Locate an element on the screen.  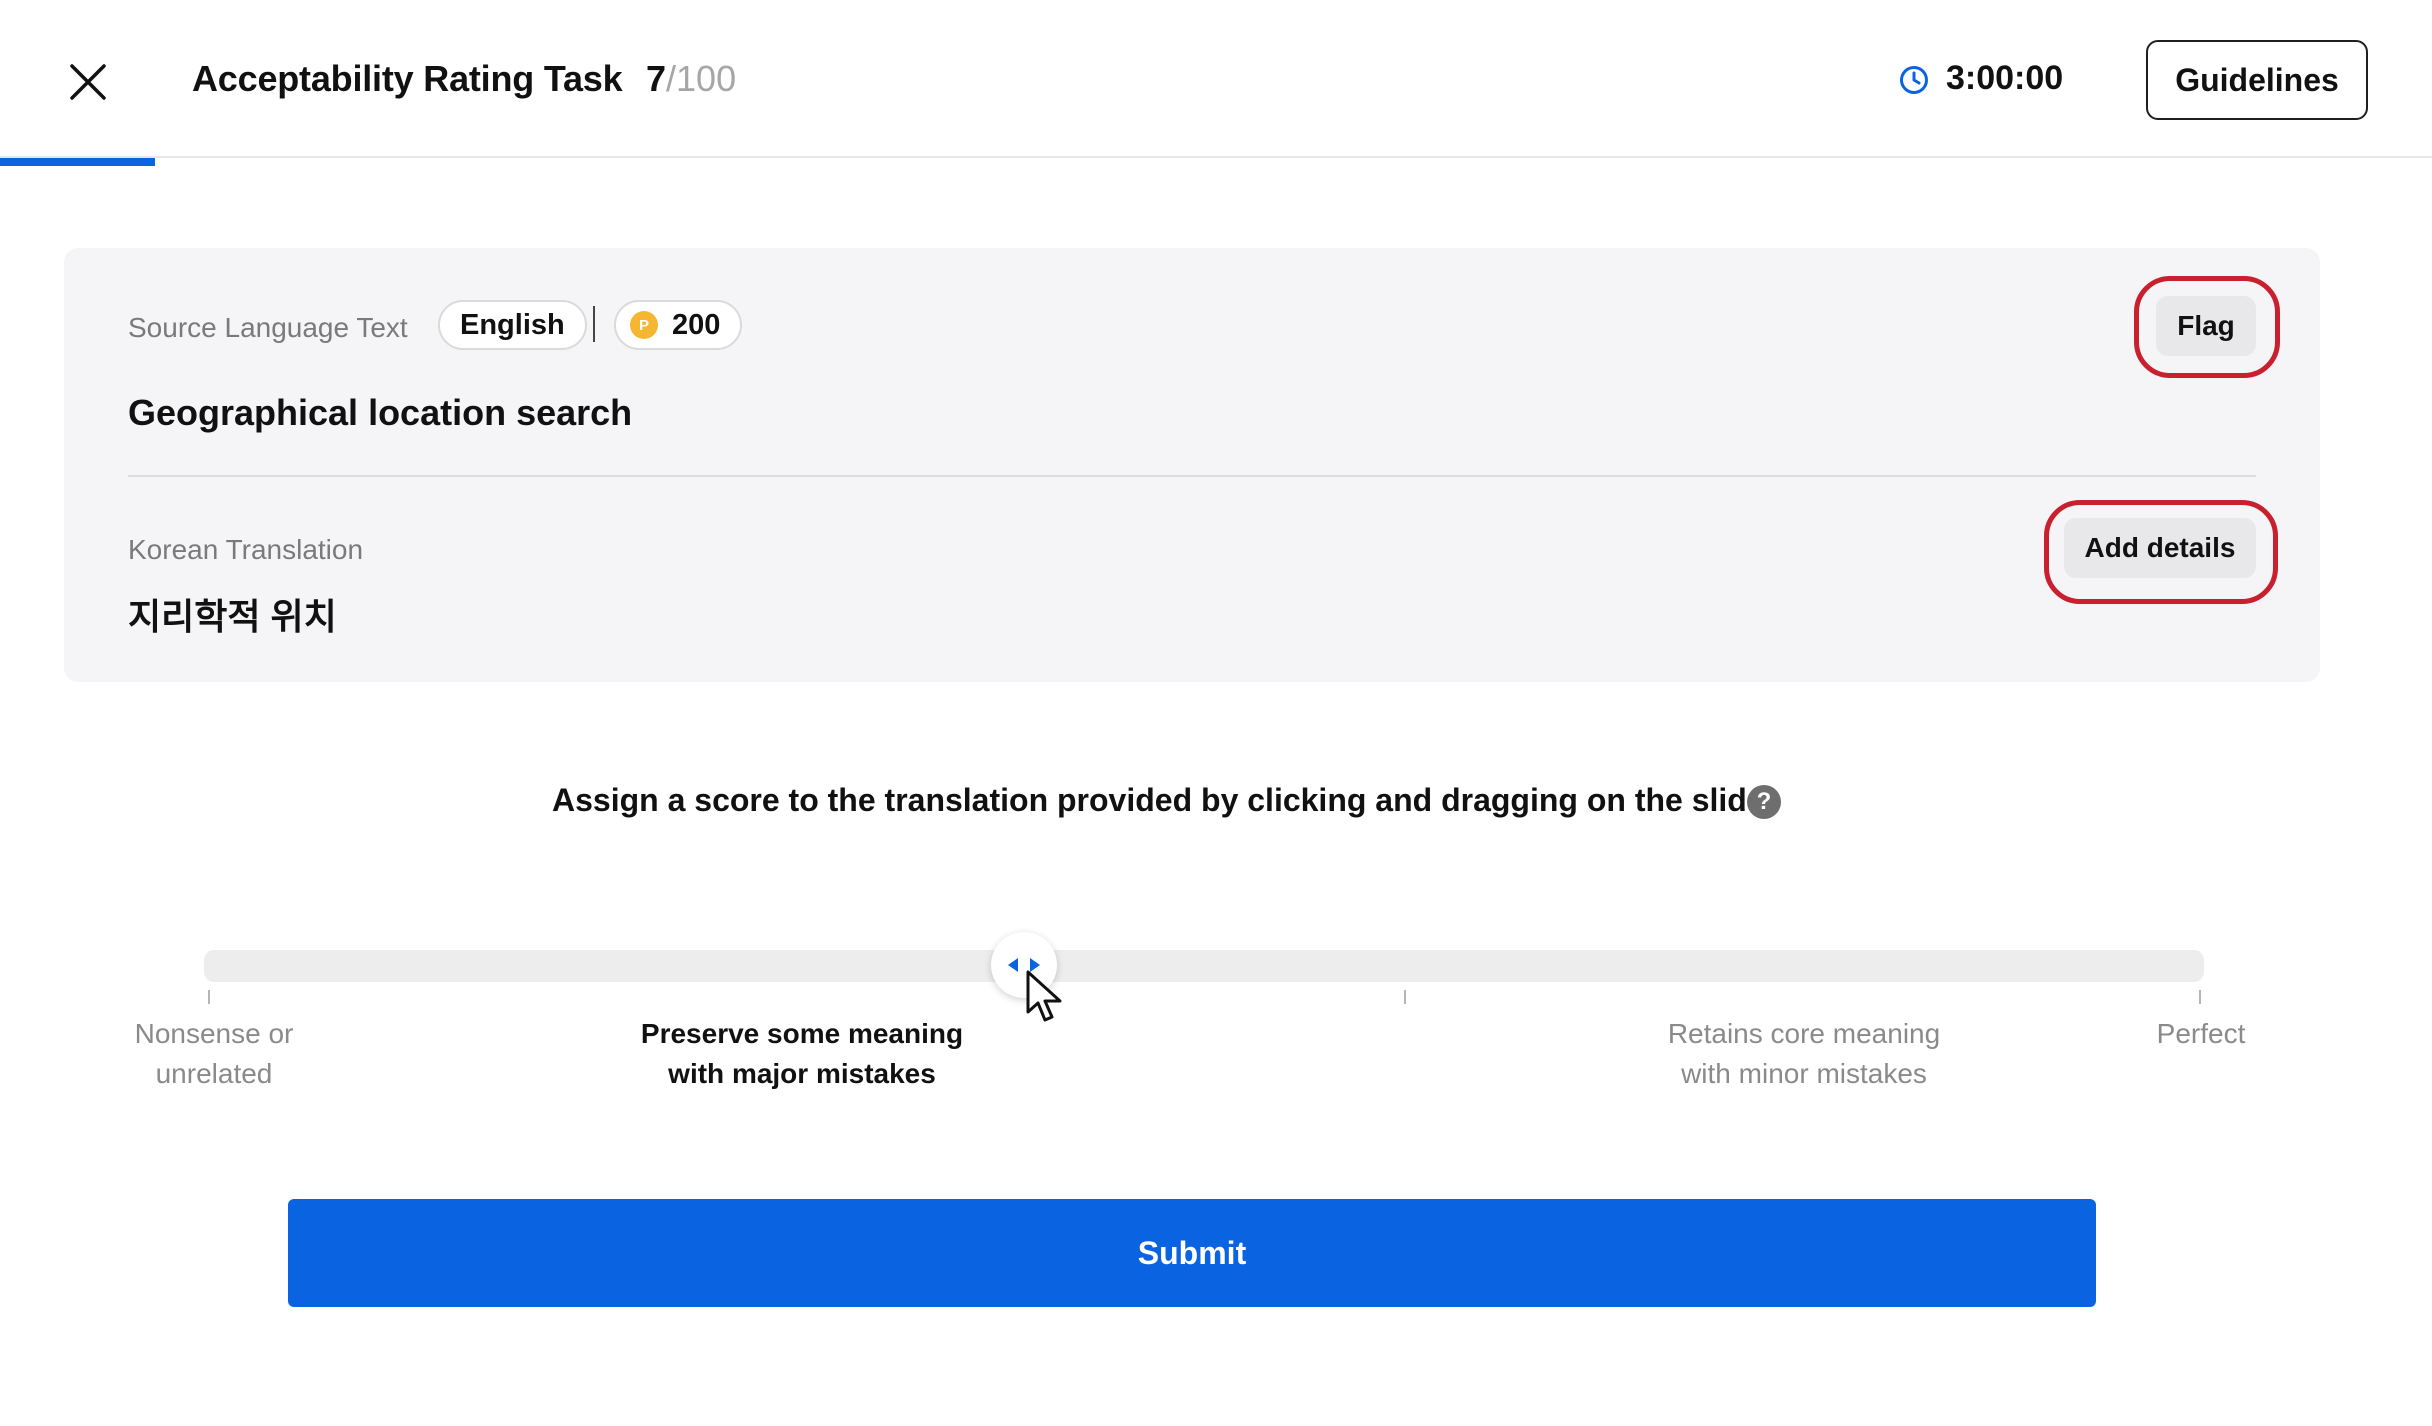
translation-label: Korean Translation is located at coordinates (246, 549).